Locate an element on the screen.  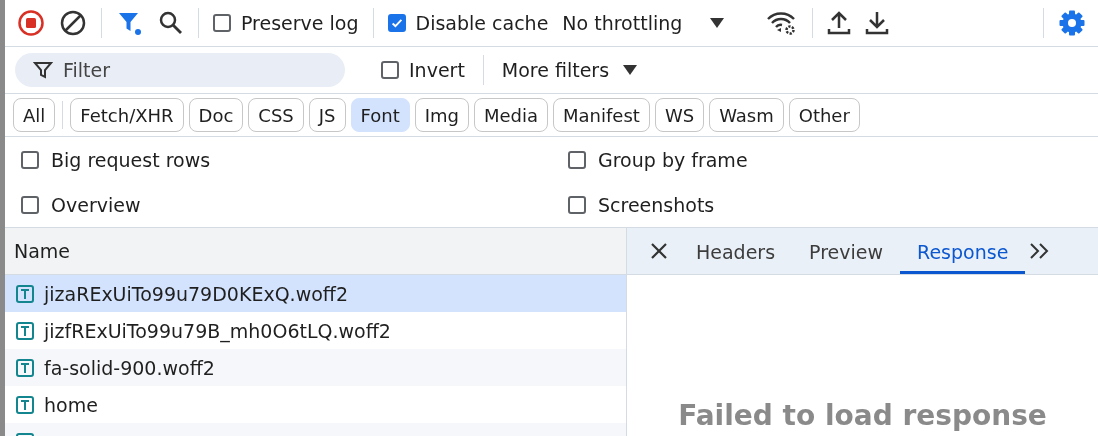
type-filter-chip: Fetch/XHR is located at coordinates (127, 115).